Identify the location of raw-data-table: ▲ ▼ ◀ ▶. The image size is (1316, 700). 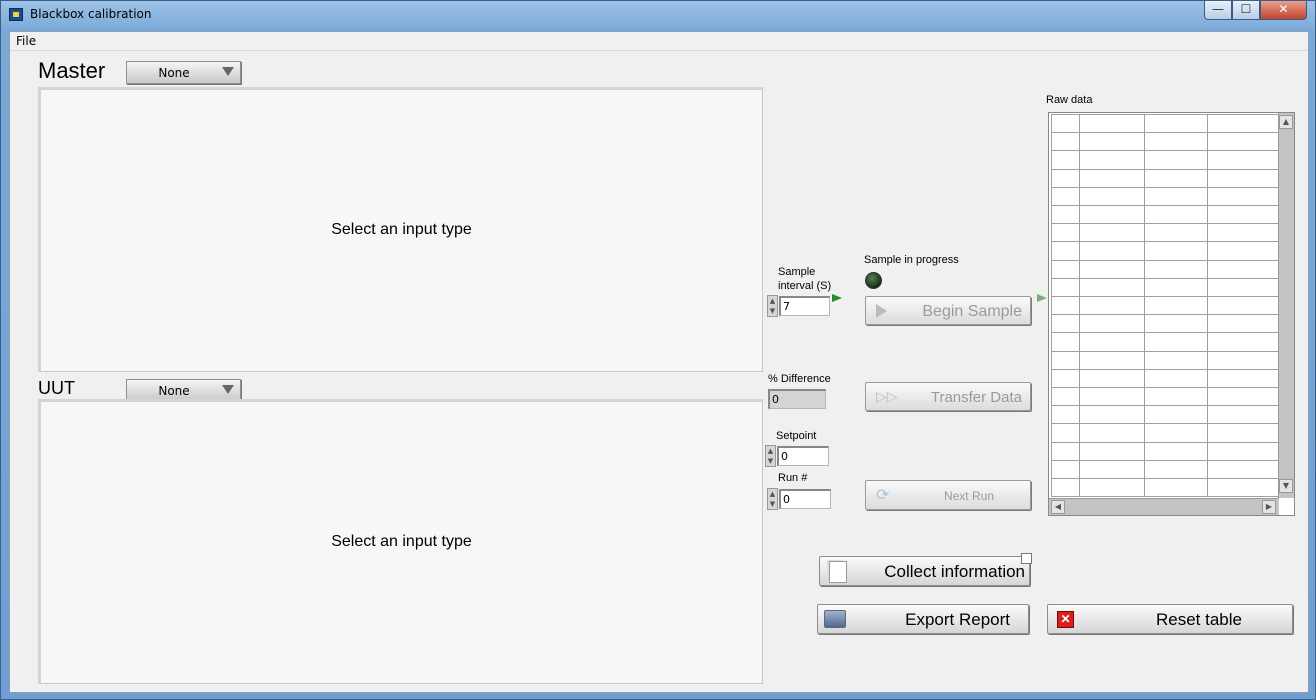
(1171, 314).